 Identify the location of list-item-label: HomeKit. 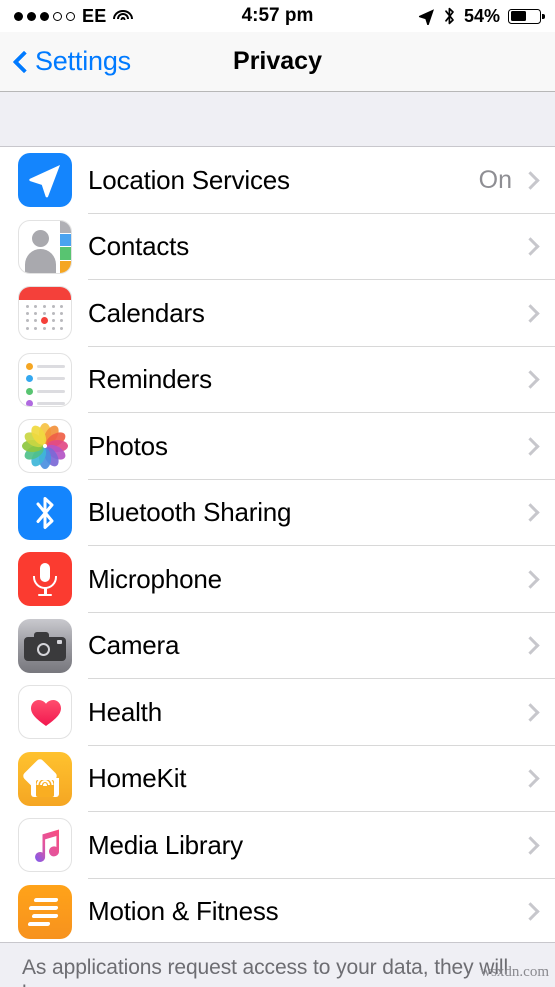
(137, 778).